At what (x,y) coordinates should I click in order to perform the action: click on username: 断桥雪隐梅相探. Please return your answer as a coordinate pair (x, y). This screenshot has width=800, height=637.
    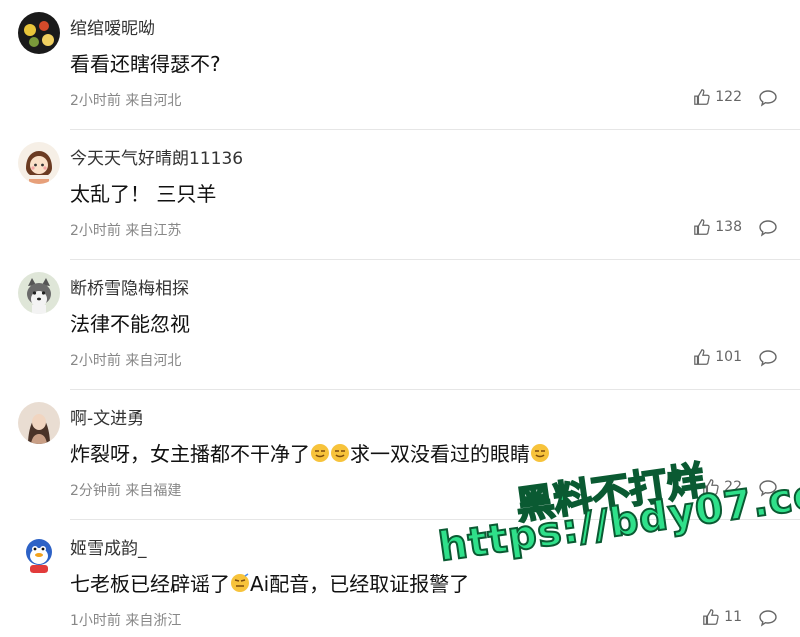
    Looking at the image, I should click on (129, 286).